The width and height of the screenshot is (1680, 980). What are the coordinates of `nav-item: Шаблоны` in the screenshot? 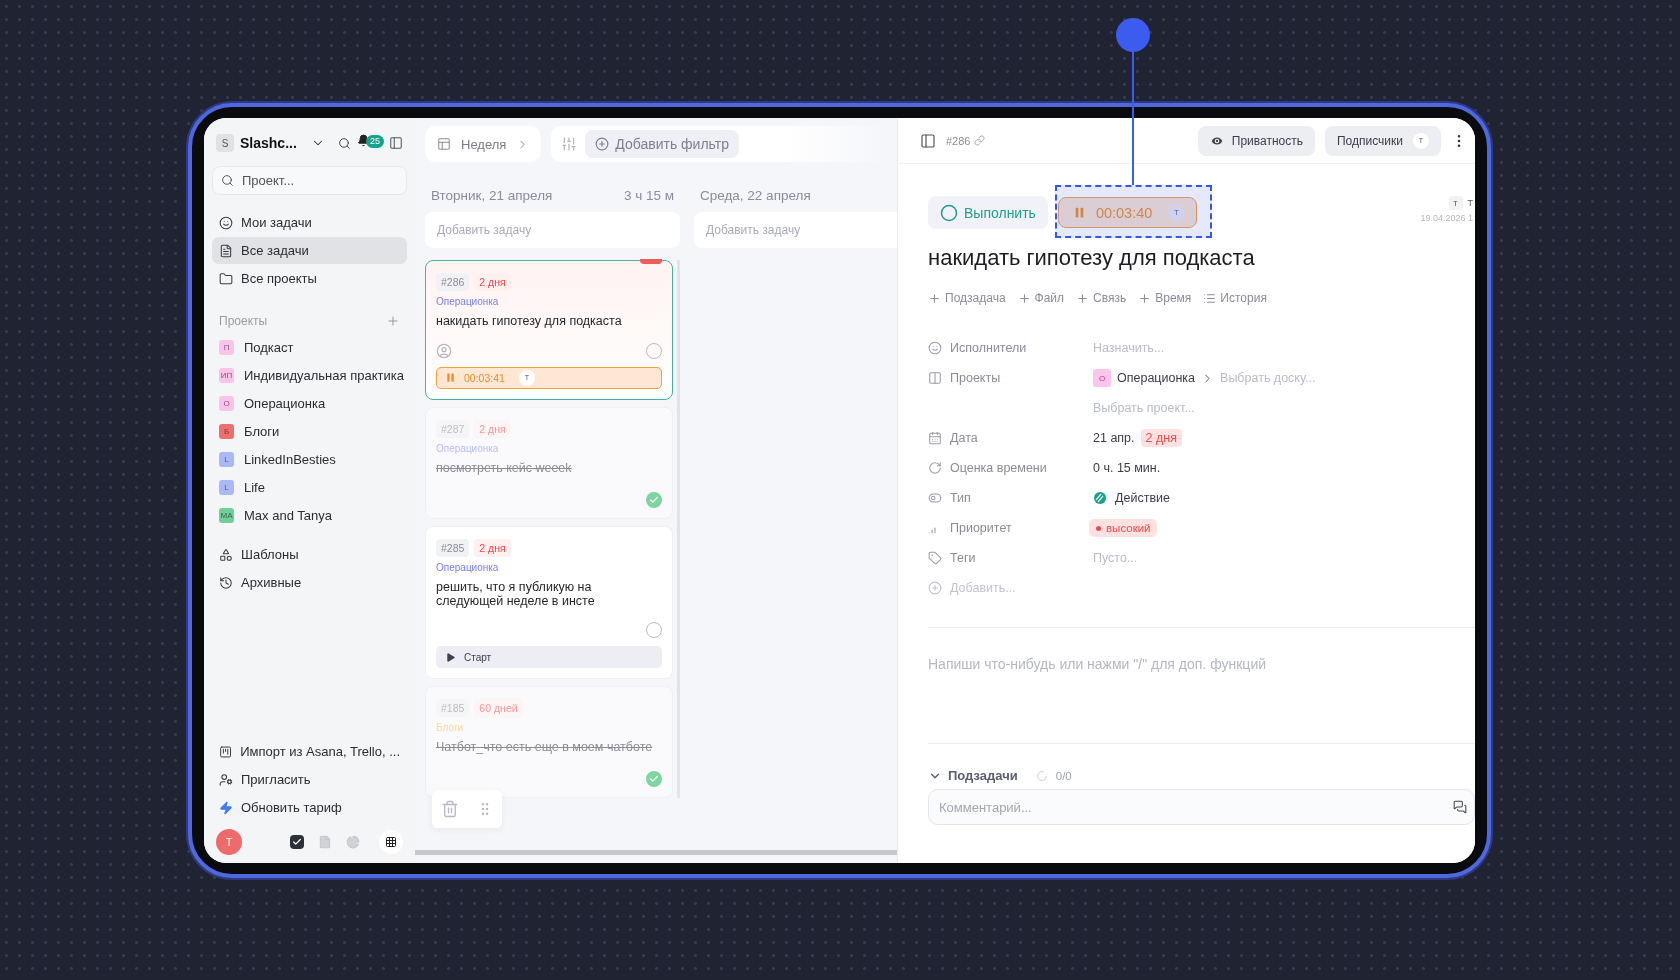 It's located at (309, 554).